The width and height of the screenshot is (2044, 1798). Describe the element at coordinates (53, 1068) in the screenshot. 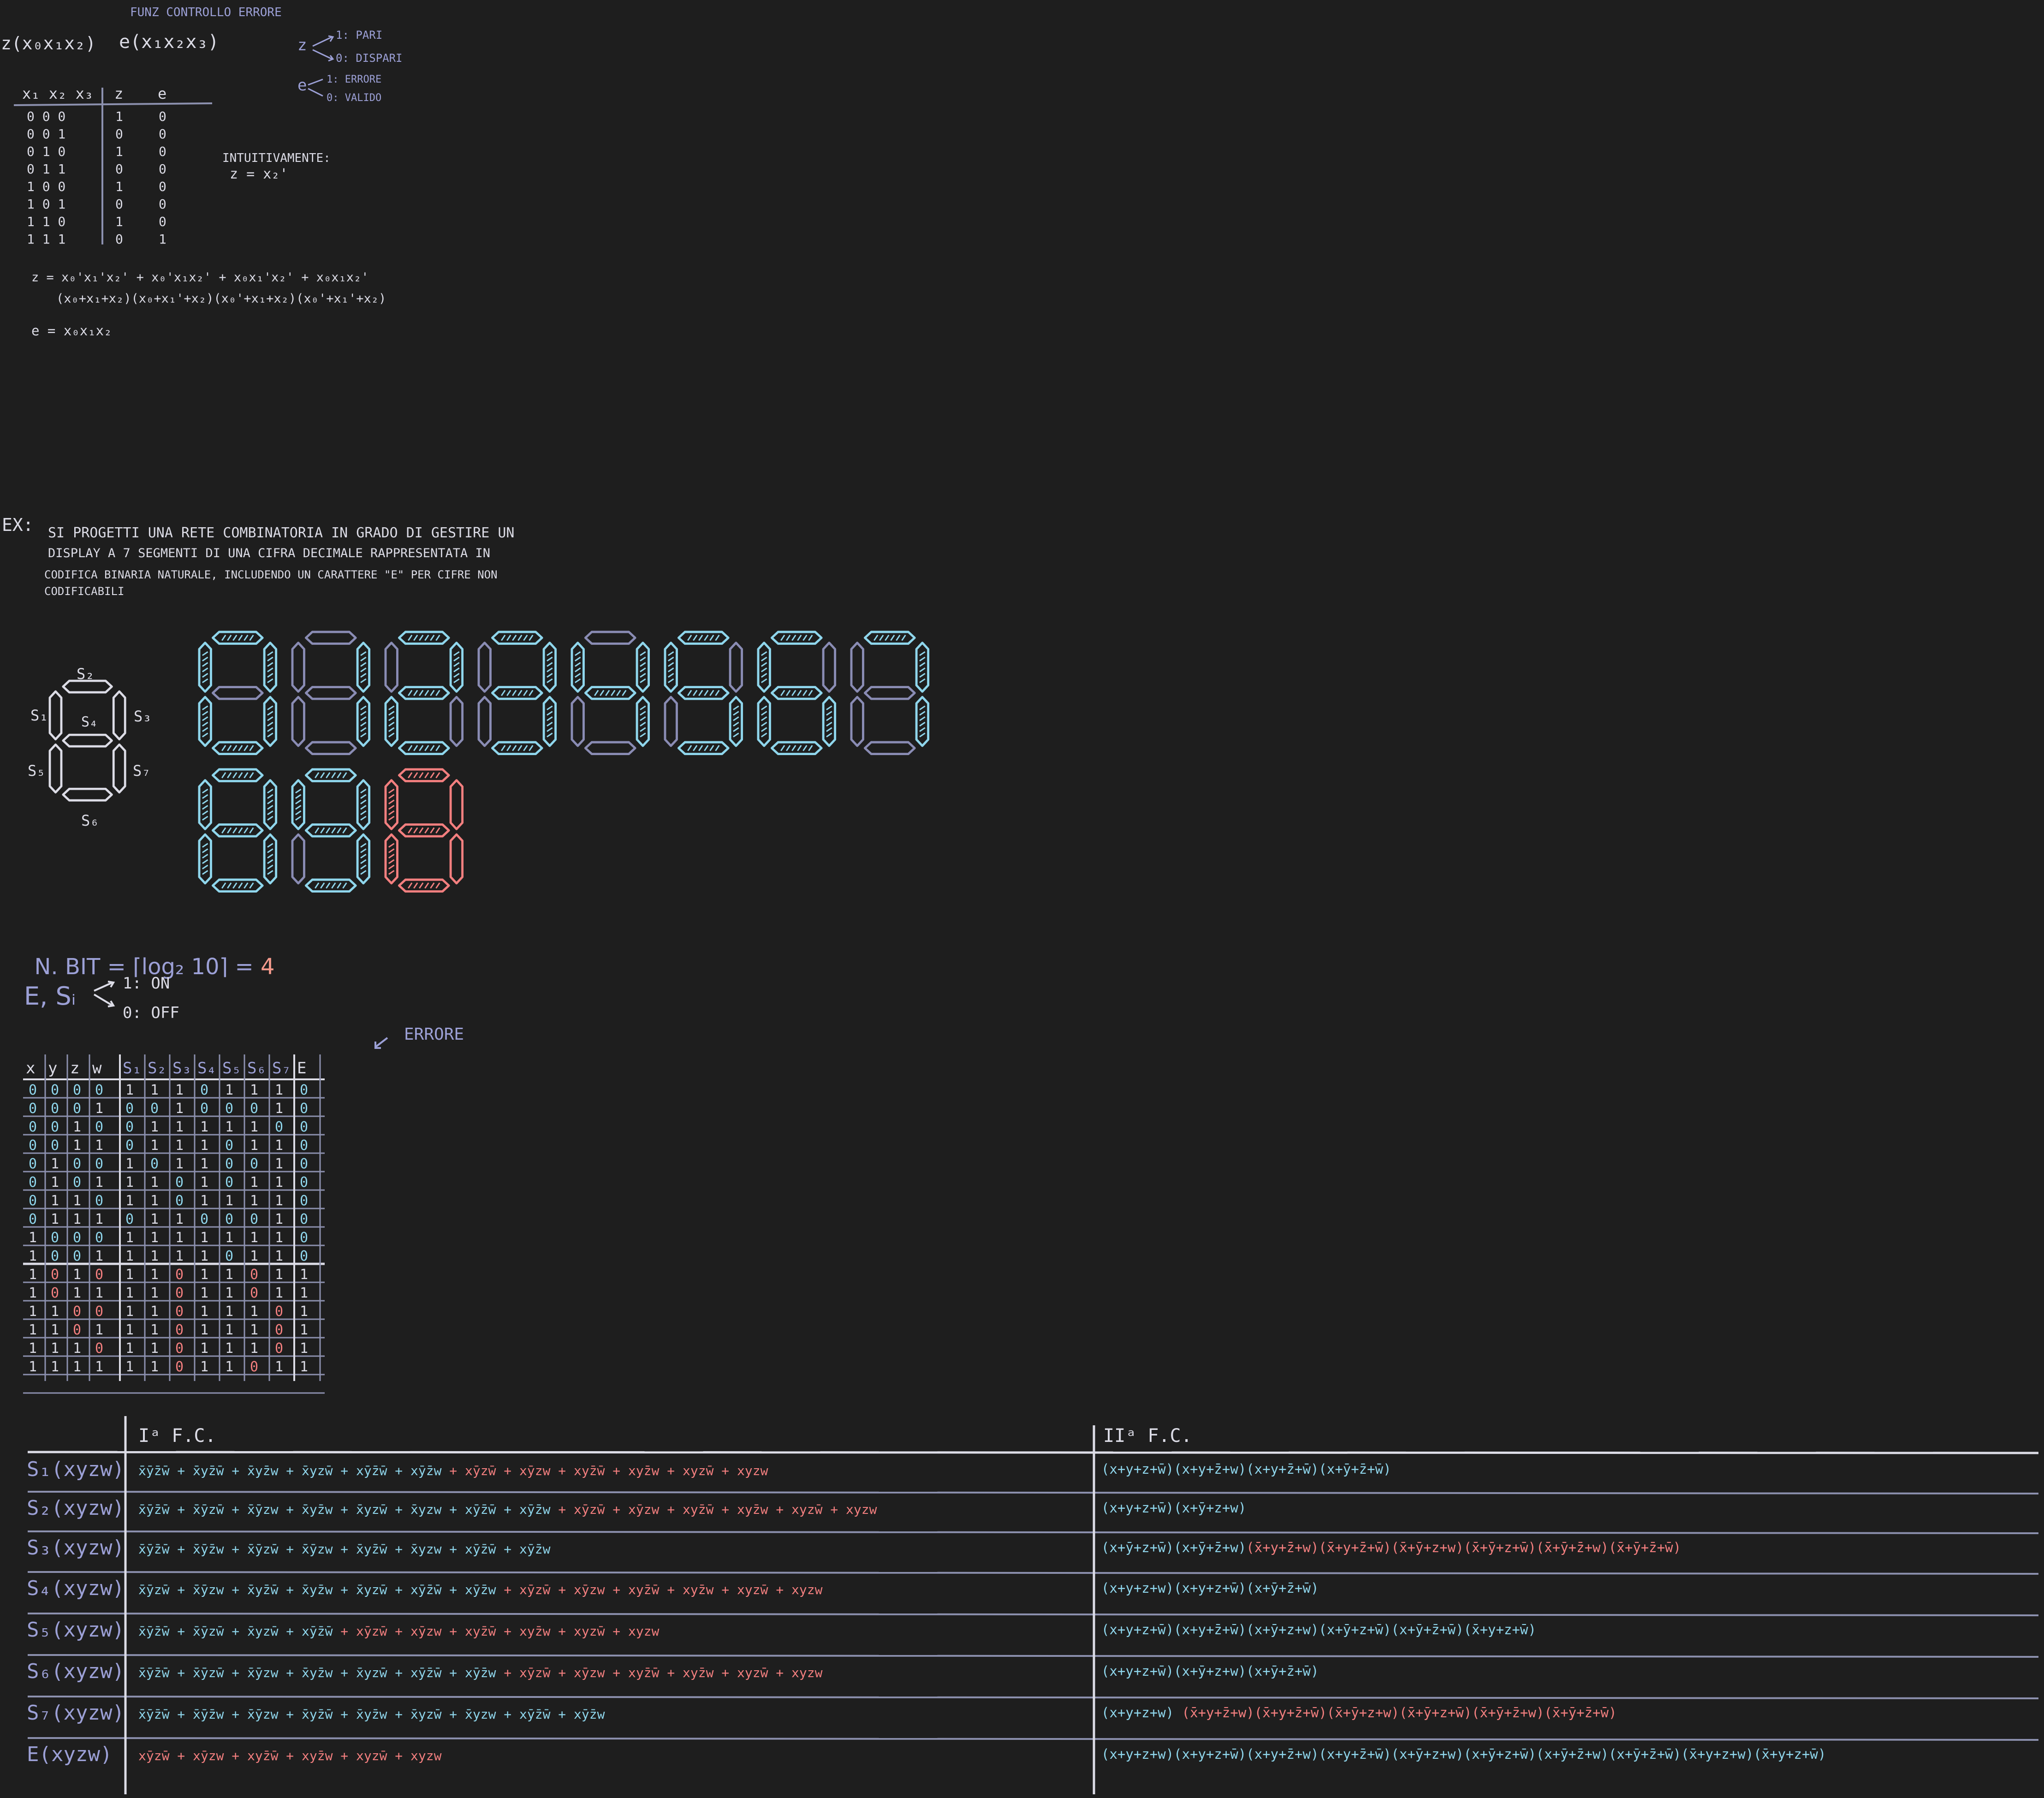

I see `truth-table-header: y` at that location.